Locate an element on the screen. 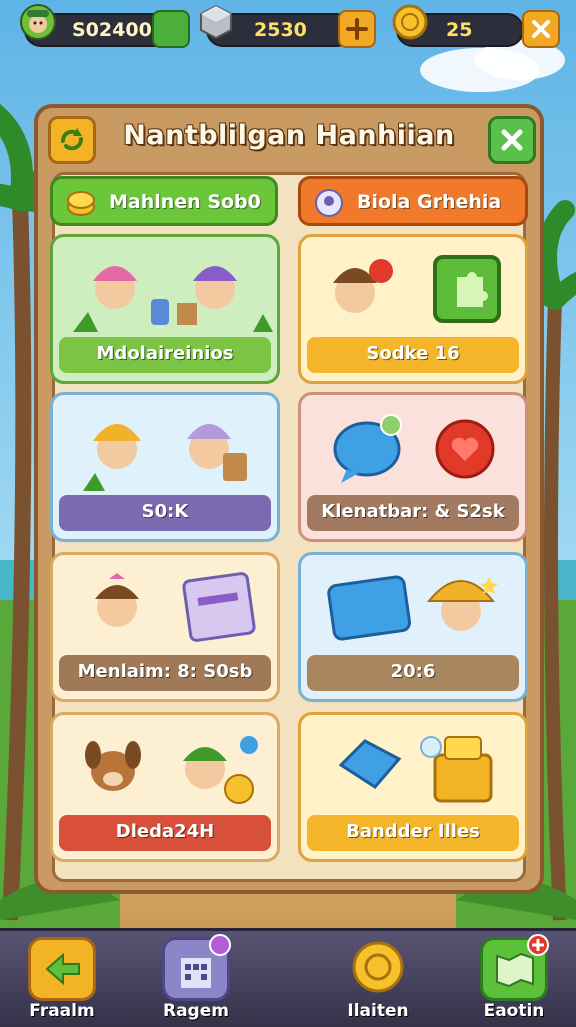 This screenshot has width=576, height=1027. card-6-label: 20:6 is located at coordinates (413, 673).